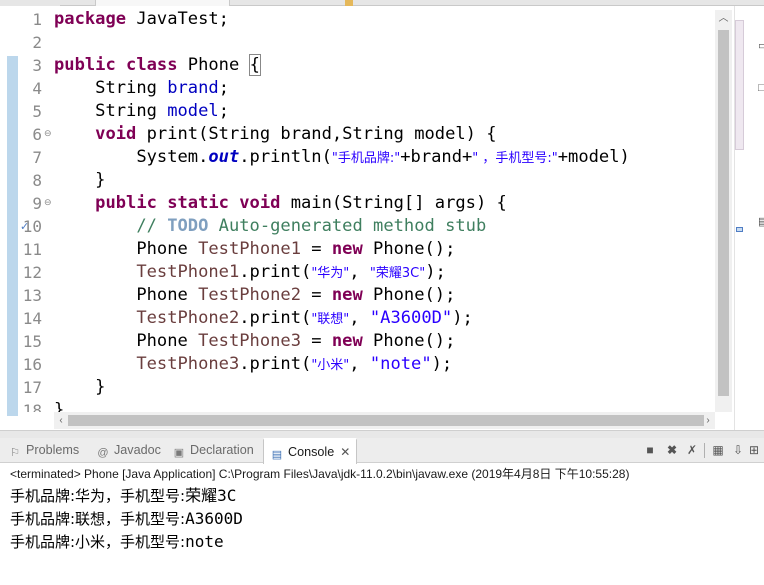 This screenshot has width=764, height=585. I want to click on line-number: 5, so click(37, 111).